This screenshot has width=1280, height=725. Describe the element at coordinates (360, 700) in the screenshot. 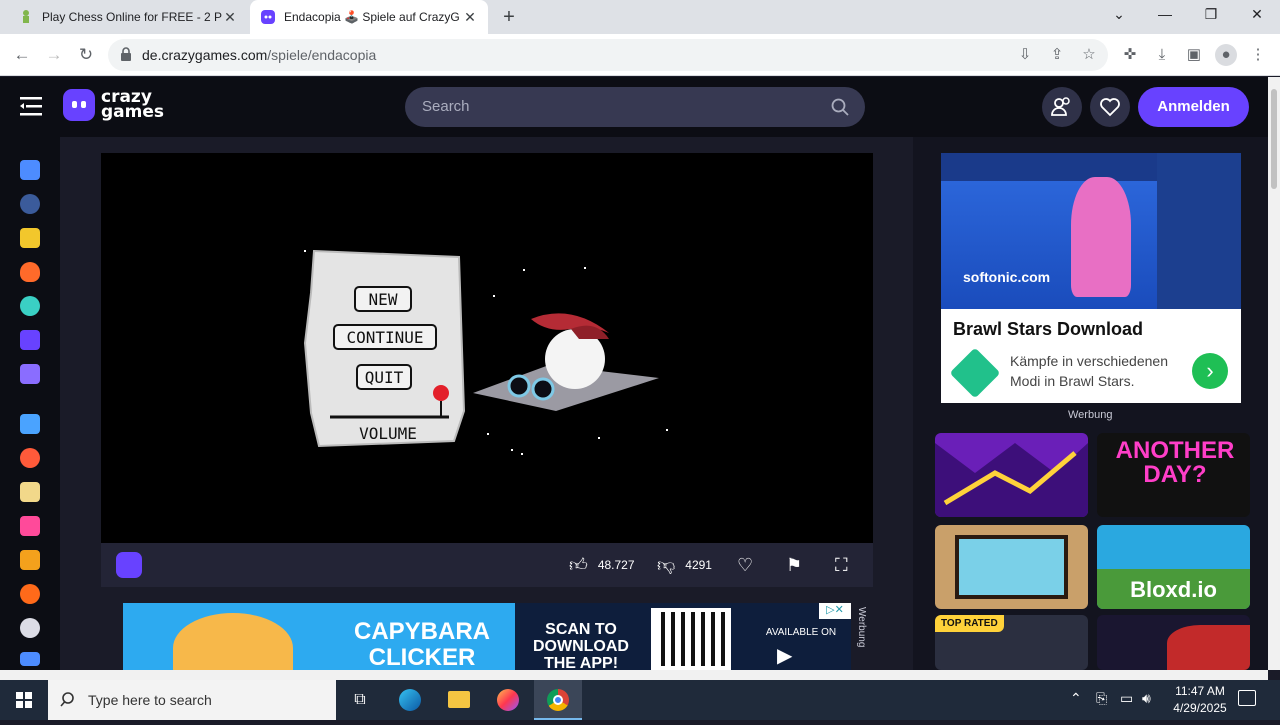

I see `task-view-icon: ⧉` at that location.